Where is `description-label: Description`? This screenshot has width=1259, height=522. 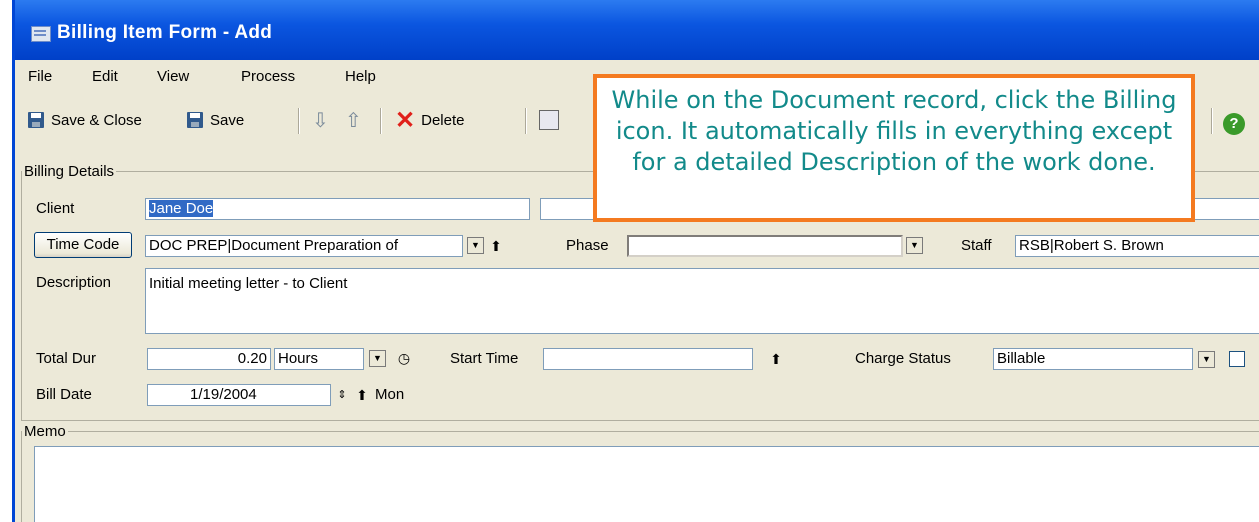 description-label: Description is located at coordinates (74, 282).